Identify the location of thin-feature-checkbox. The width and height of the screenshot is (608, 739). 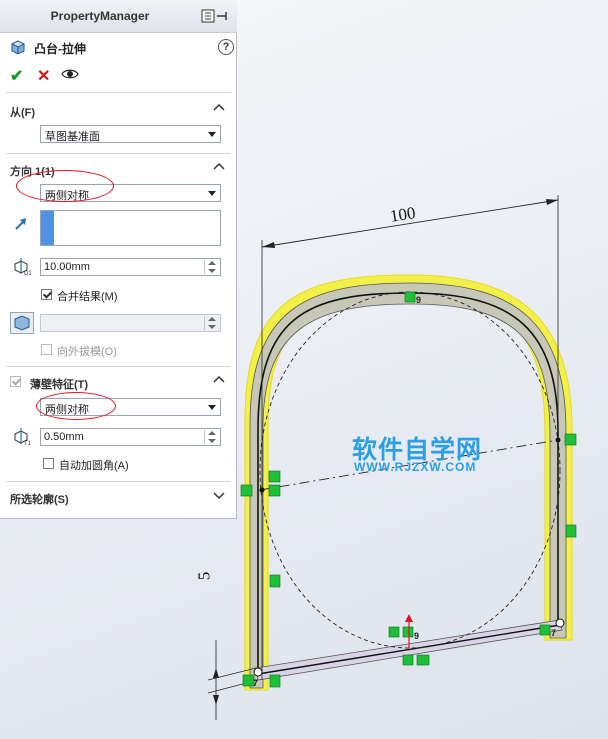
(15, 381).